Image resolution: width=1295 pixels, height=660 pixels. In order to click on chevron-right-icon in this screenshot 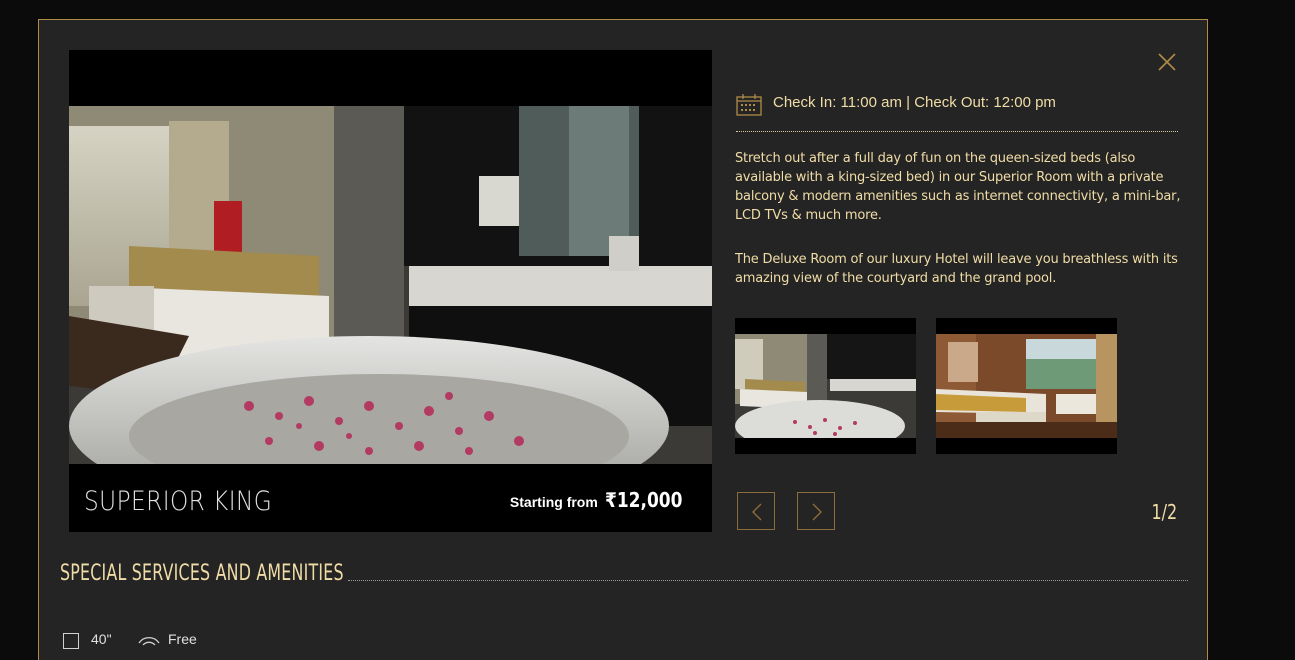, I will do `click(817, 512)`.